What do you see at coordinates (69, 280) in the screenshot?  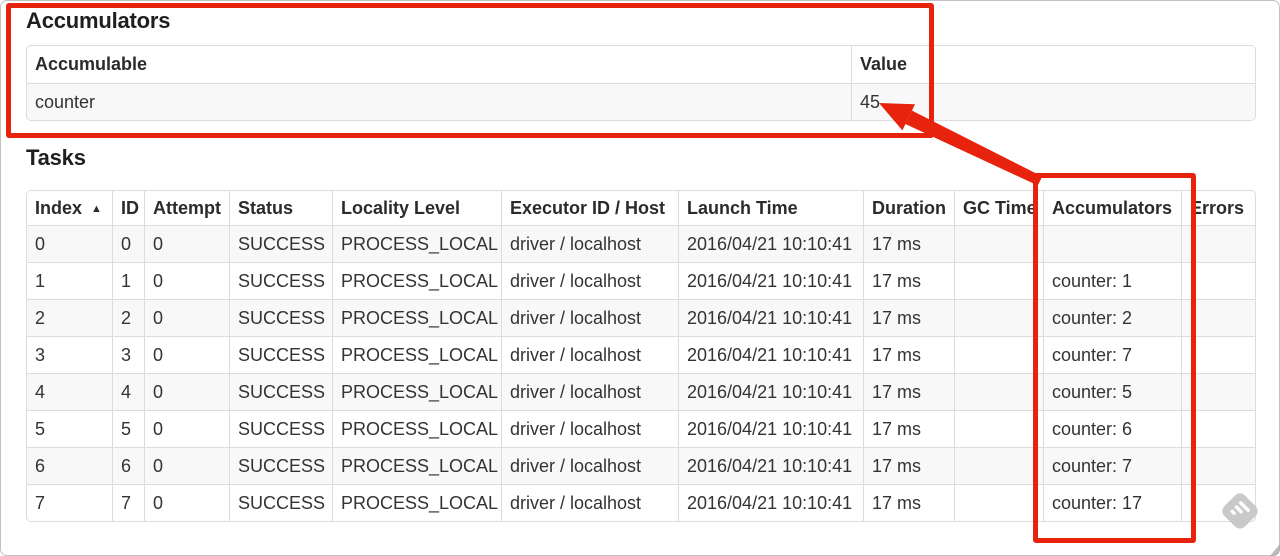 I see `task-cell-index: 1` at bounding box center [69, 280].